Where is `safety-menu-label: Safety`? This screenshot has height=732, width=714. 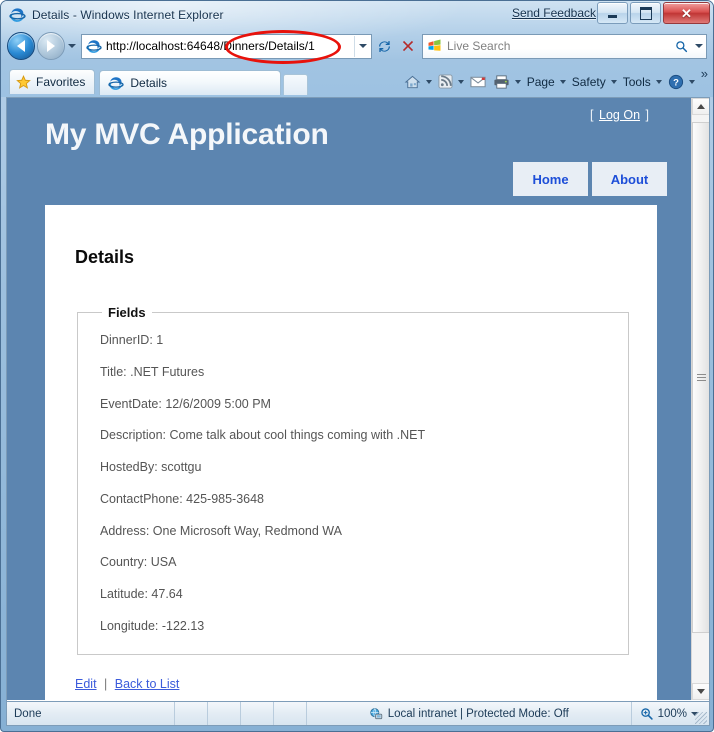 safety-menu-label: Safety is located at coordinates (588, 81).